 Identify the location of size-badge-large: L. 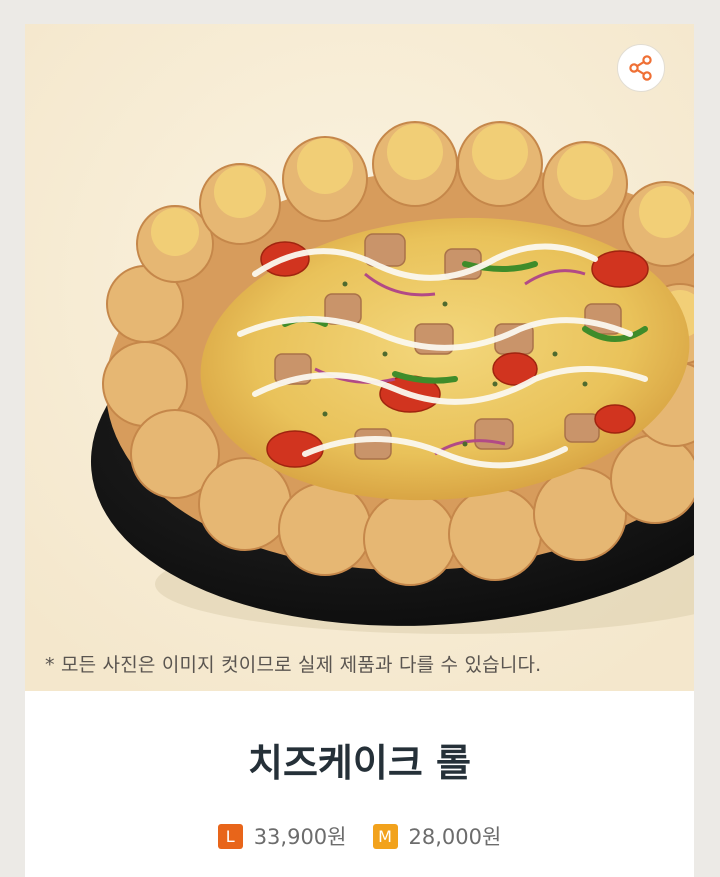
(230, 836).